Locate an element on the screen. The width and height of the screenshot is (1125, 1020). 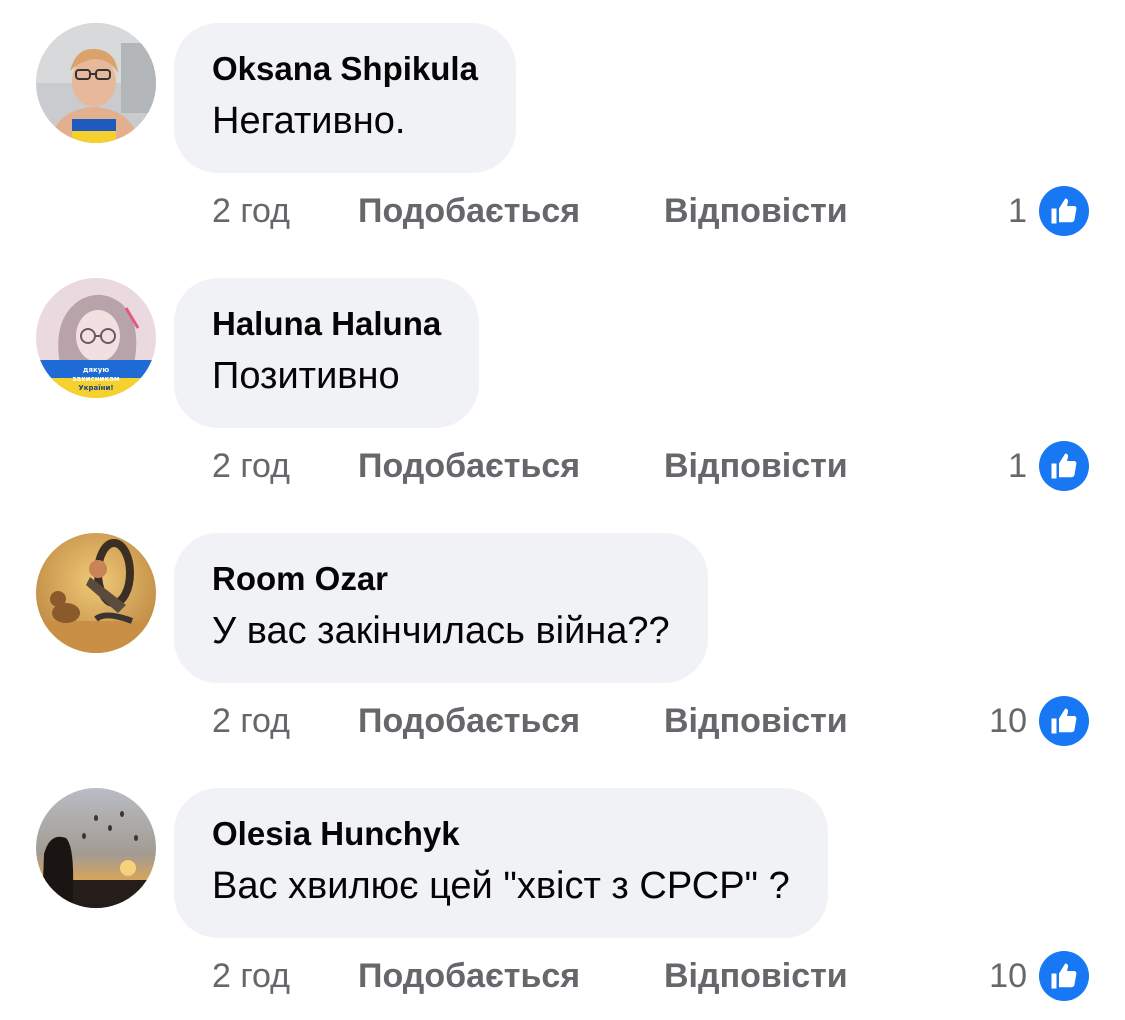
profile-photo-sunset-balloons-icon is located at coordinates (96, 848).